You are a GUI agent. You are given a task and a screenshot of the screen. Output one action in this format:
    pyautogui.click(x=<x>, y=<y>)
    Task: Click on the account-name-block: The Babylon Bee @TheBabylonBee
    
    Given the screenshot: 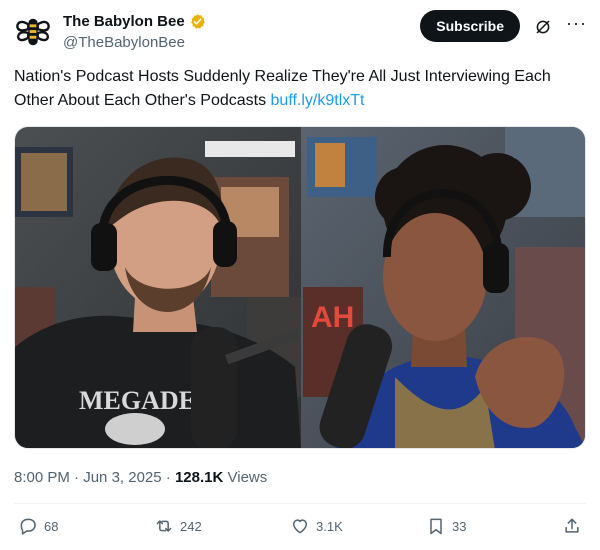 What is the action you would take?
    pyautogui.click(x=134, y=32)
    